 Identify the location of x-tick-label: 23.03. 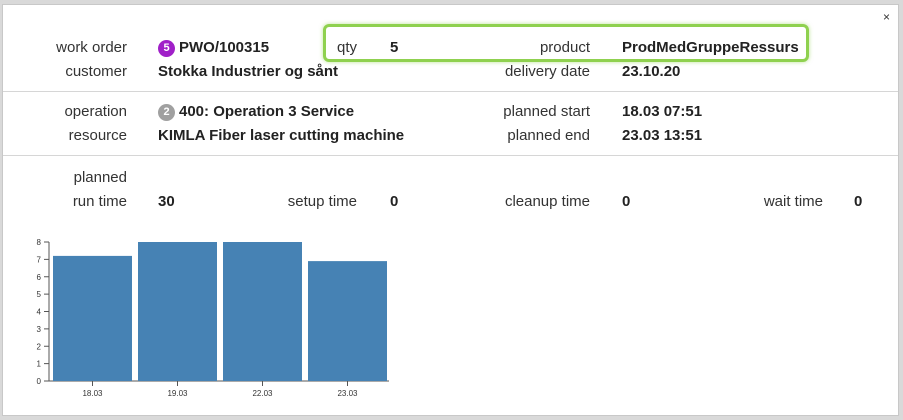
(347, 393).